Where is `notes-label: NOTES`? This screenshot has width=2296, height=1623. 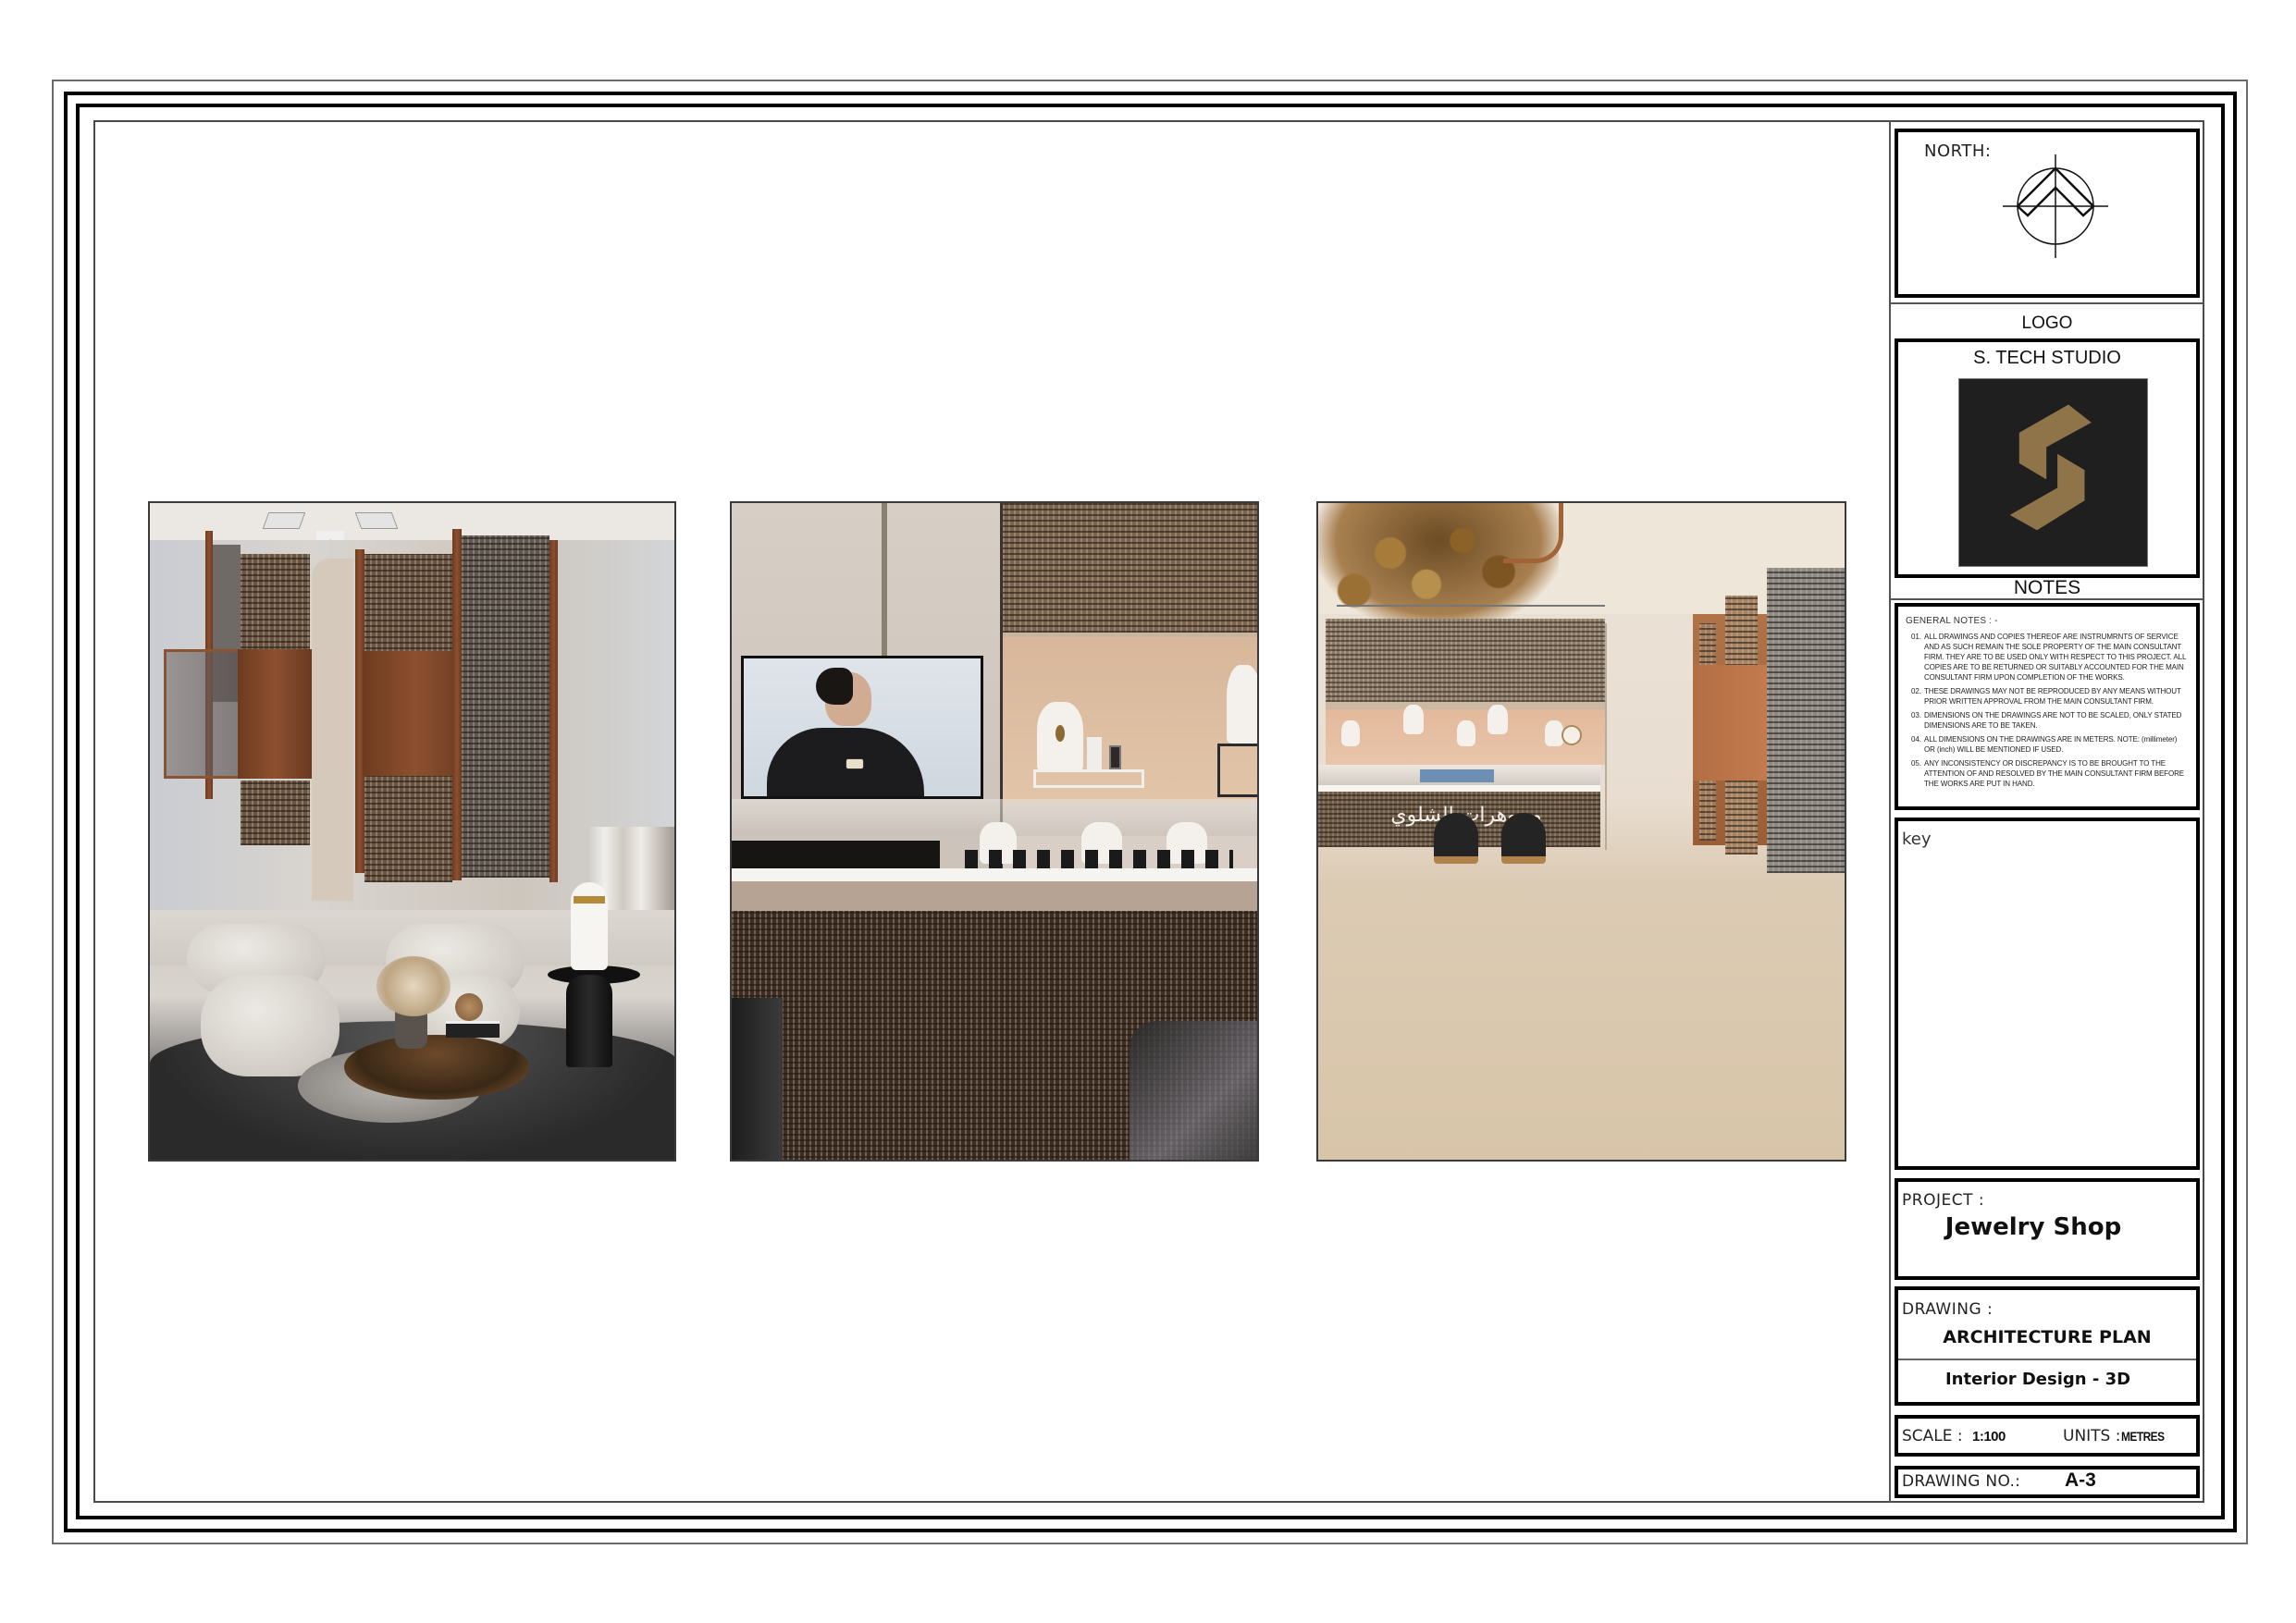
notes-label: NOTES is located at coordinates (2047, 587).